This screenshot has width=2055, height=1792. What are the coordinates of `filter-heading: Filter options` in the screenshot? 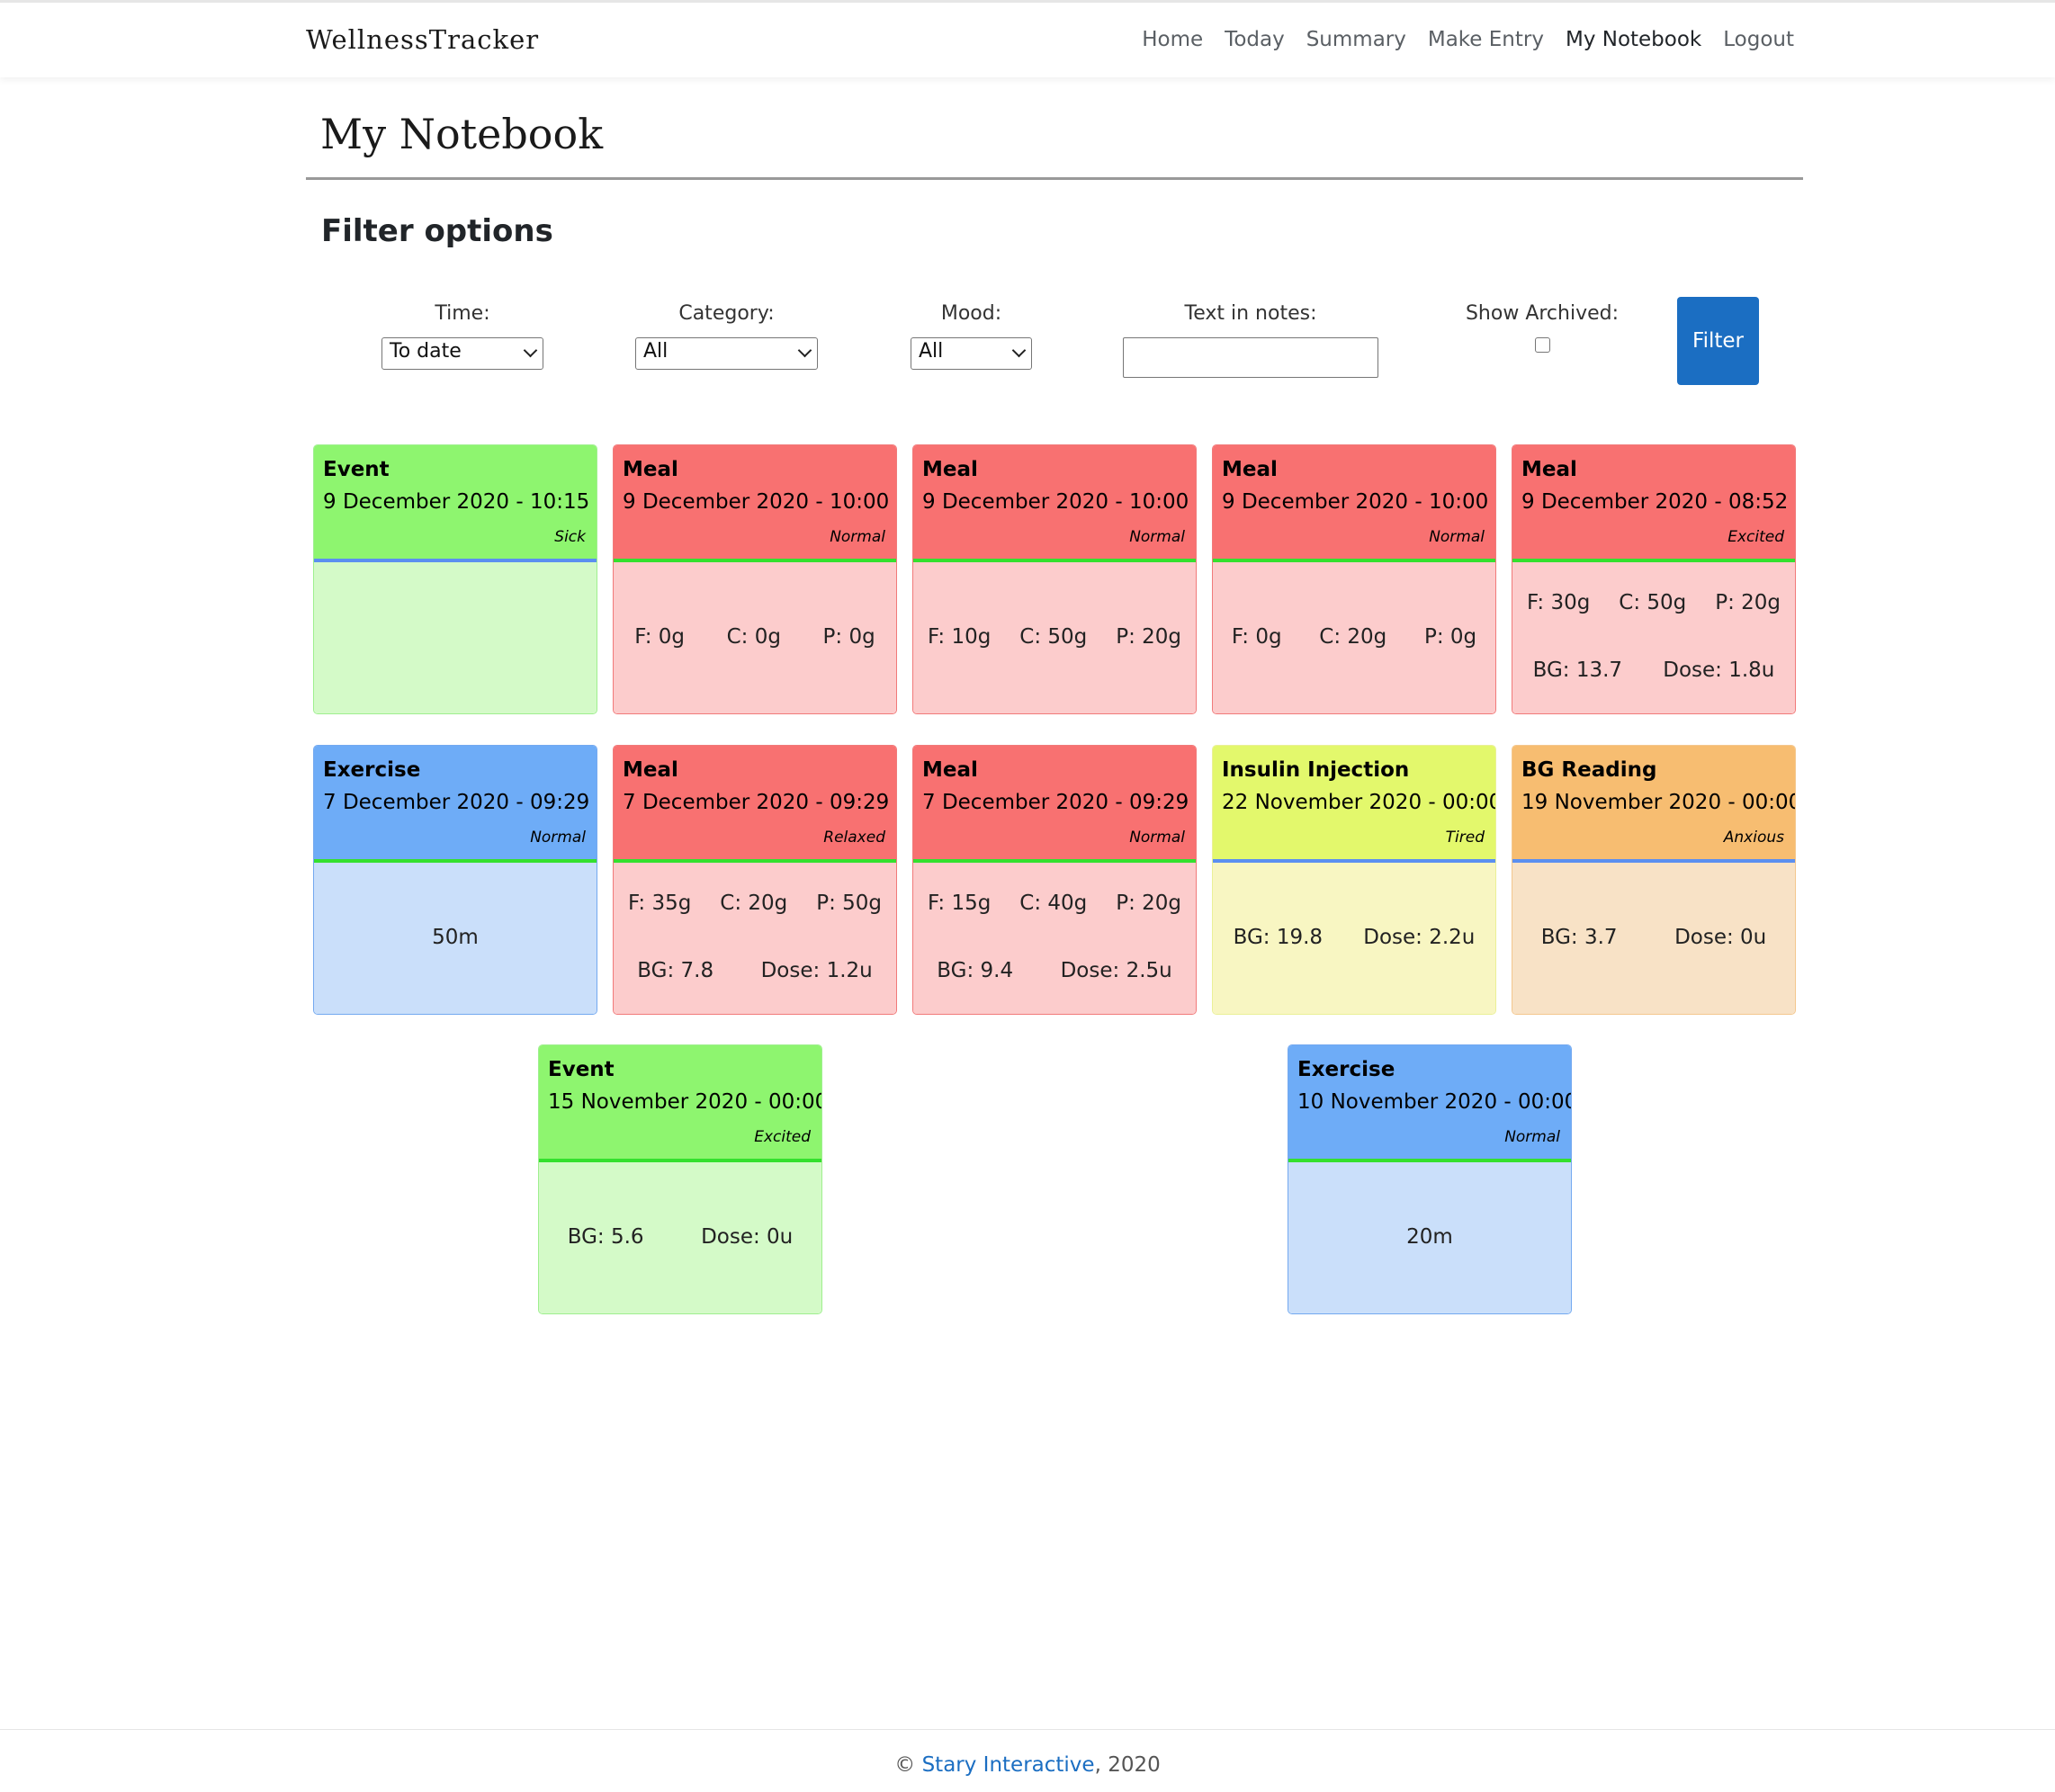 It's located at (437, 231).